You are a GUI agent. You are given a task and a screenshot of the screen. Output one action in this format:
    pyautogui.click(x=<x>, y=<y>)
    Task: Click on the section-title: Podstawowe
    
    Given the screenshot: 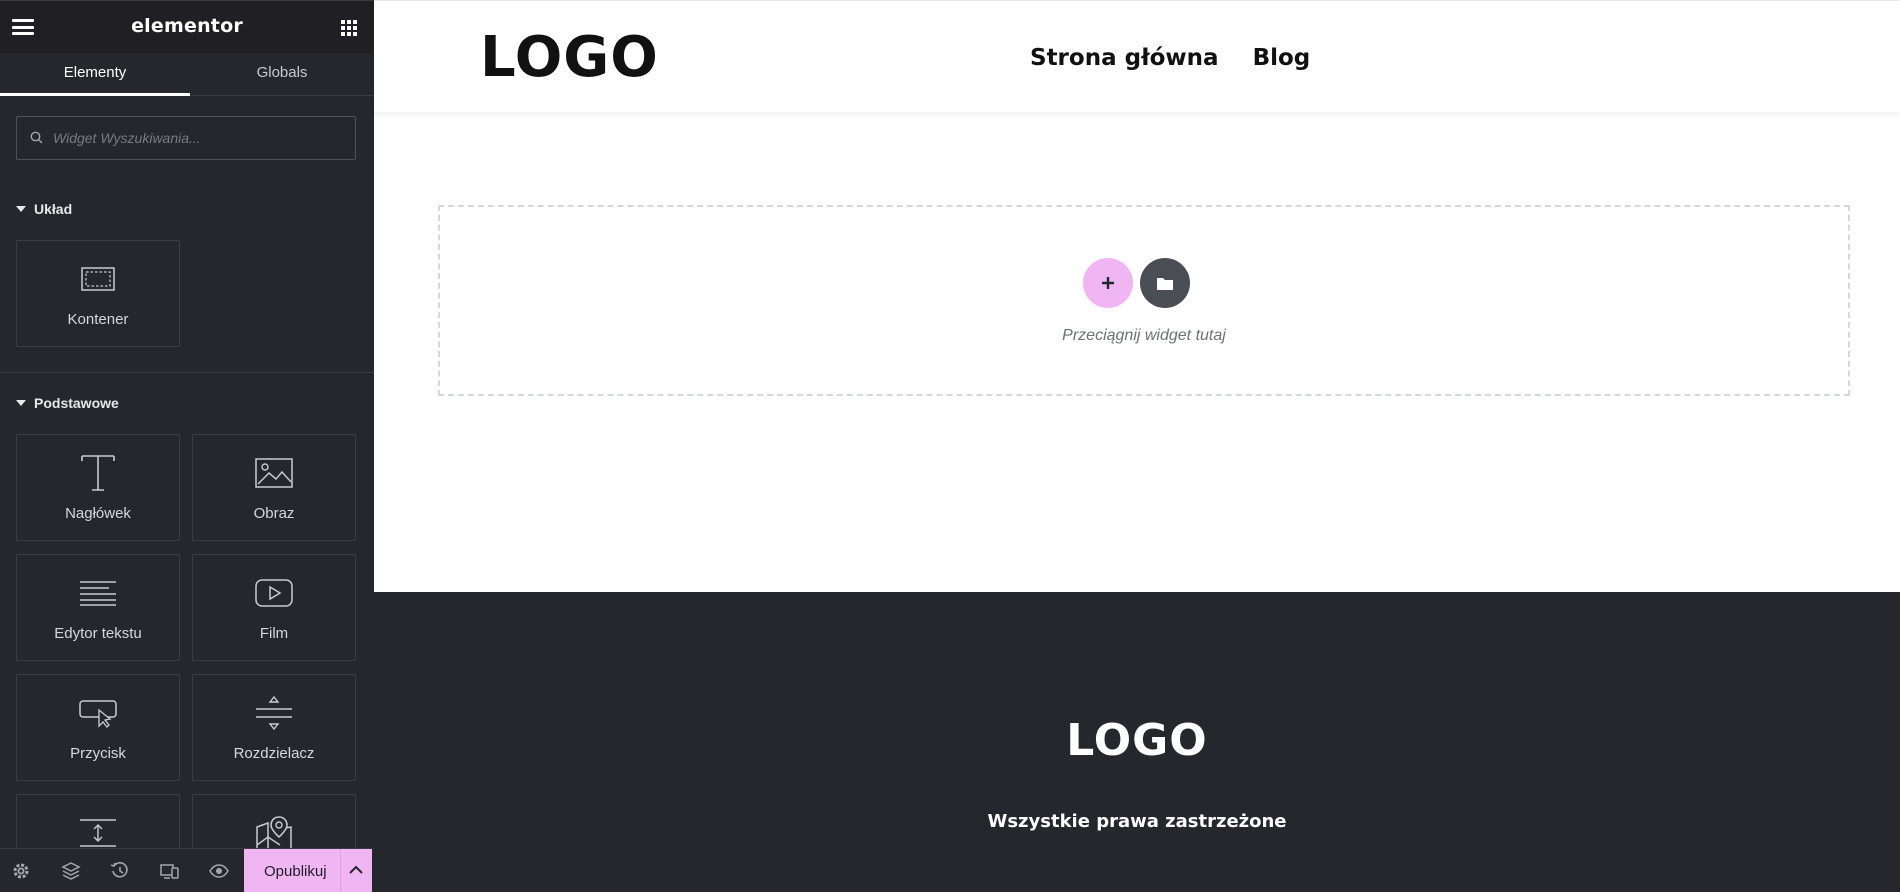 What is the action you would take?
    pyautogui.click(x=76, y=403)
    